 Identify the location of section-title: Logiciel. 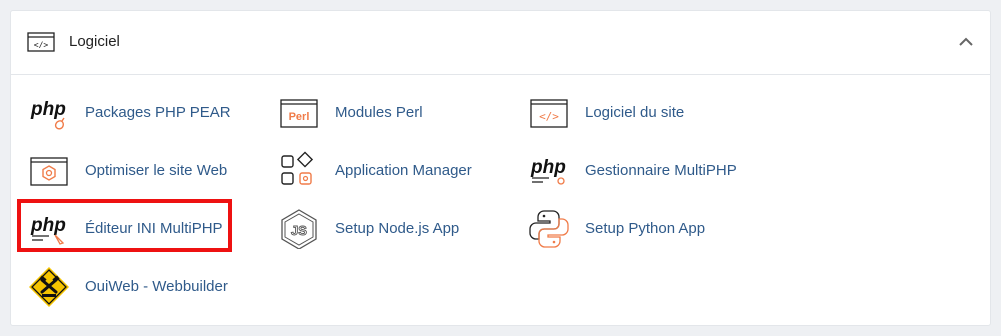
(94, 41).